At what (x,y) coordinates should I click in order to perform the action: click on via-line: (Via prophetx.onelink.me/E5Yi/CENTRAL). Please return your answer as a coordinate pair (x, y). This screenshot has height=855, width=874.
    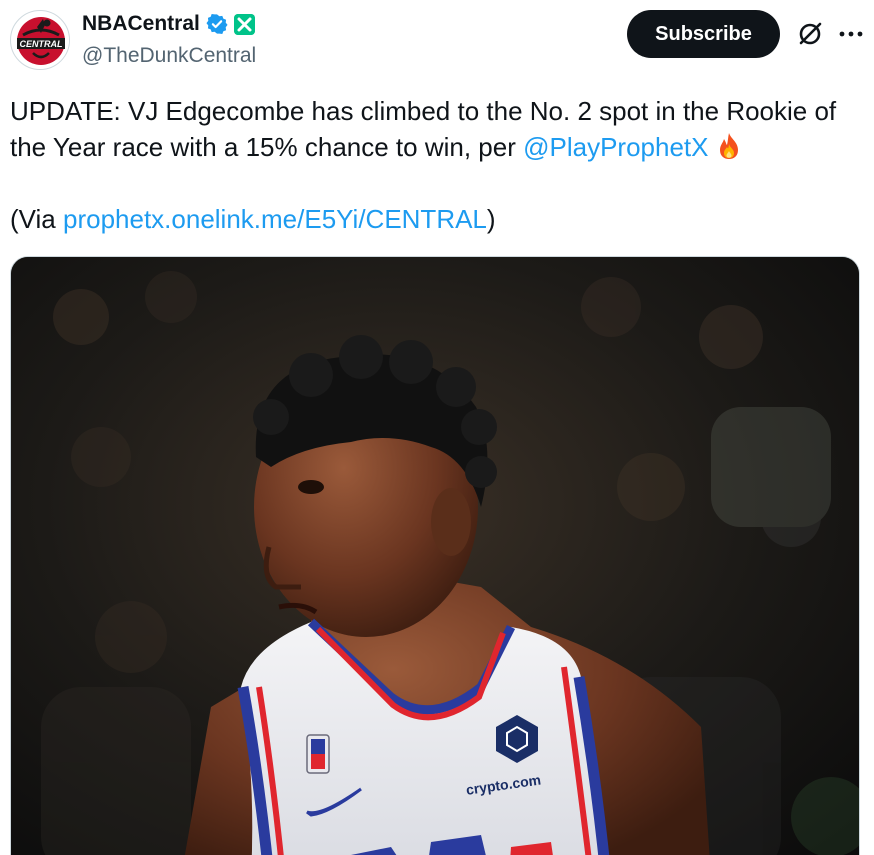
    Looking at the image, I should click on (435, 219).